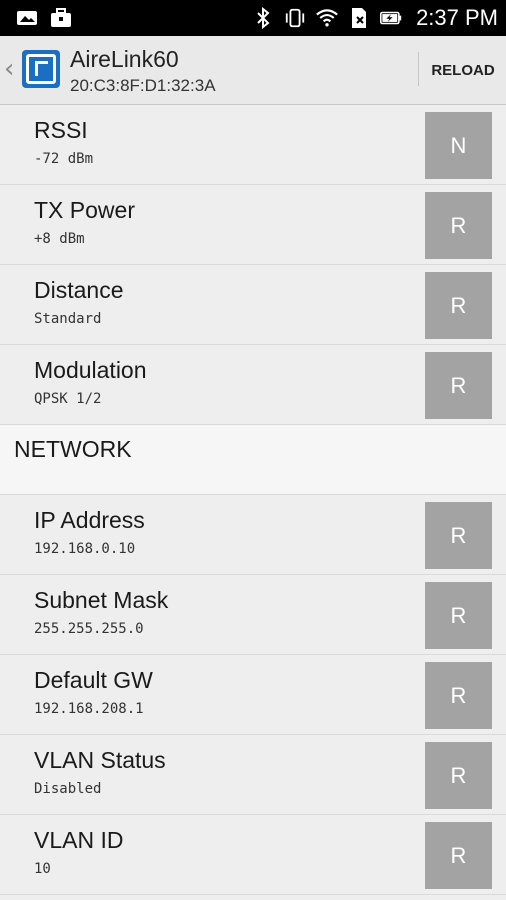  I want to click on list-item-modulation: Modulation QPSK 1/2 R, so click(253, 385).